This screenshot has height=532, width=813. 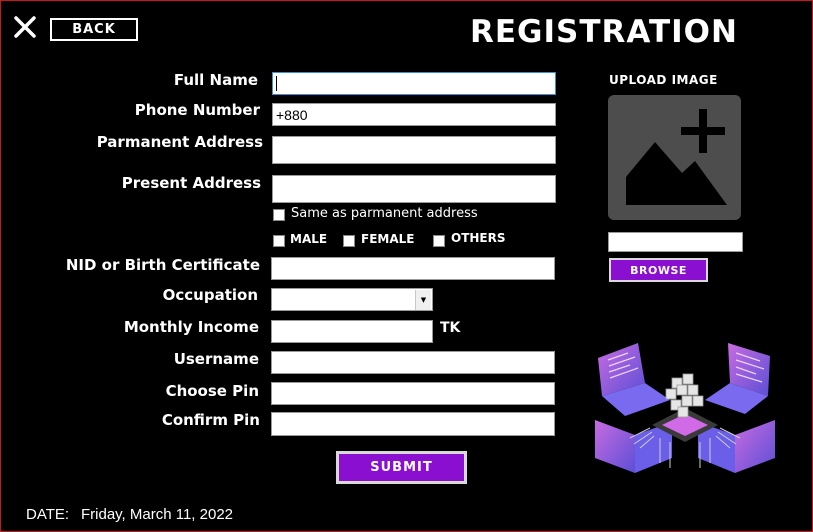 I want to click on present-address-label: Present Address, so click(x=191, y=183).